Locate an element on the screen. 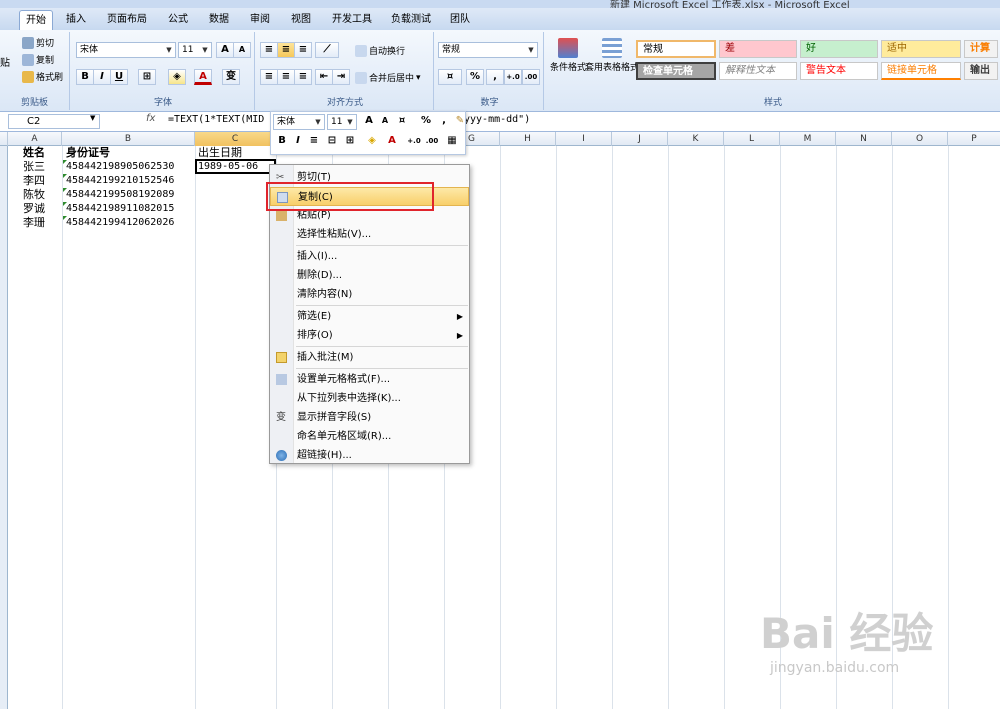  style-bad: 差 is located at coordinates (758, 49).